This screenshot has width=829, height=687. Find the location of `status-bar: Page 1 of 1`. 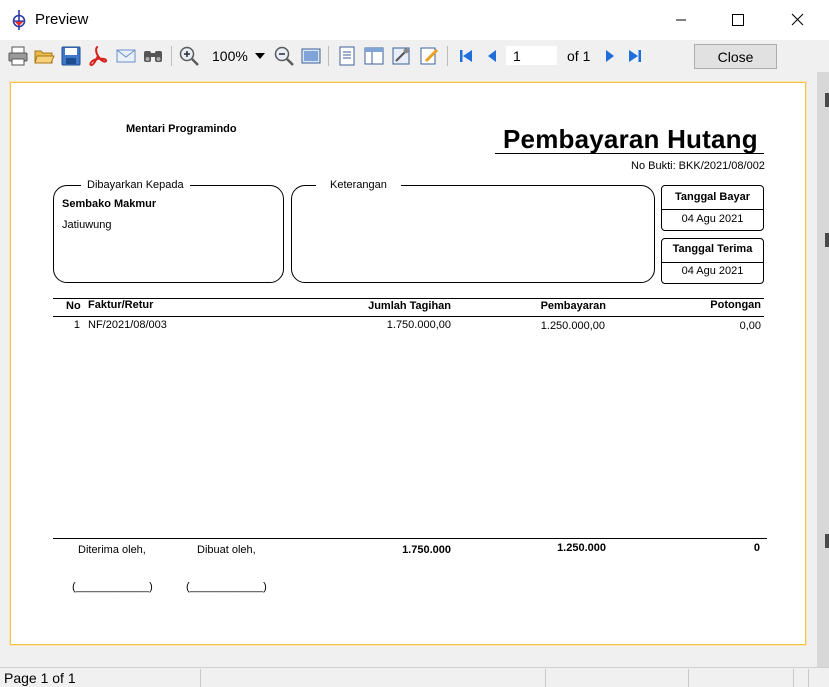

status-bar: Page 1 of 1 is located at coordinates (414, 677).